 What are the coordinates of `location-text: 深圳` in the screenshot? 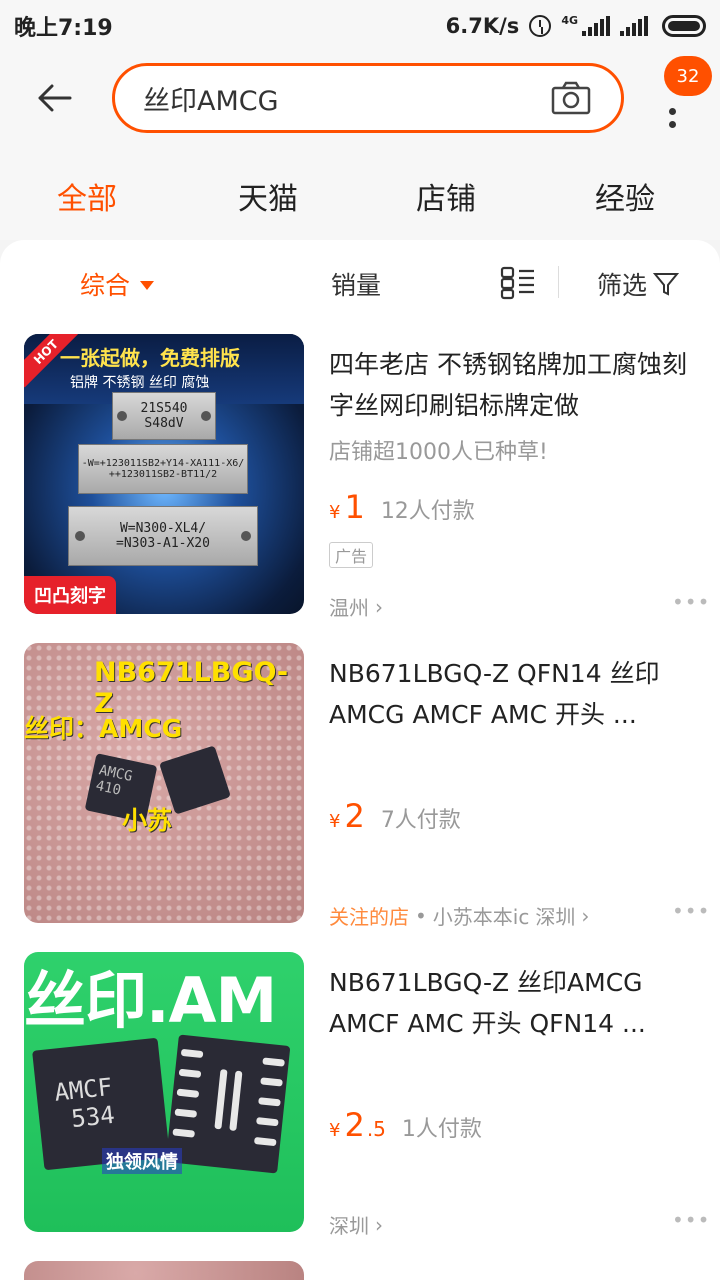 It's located at (349, 1226).